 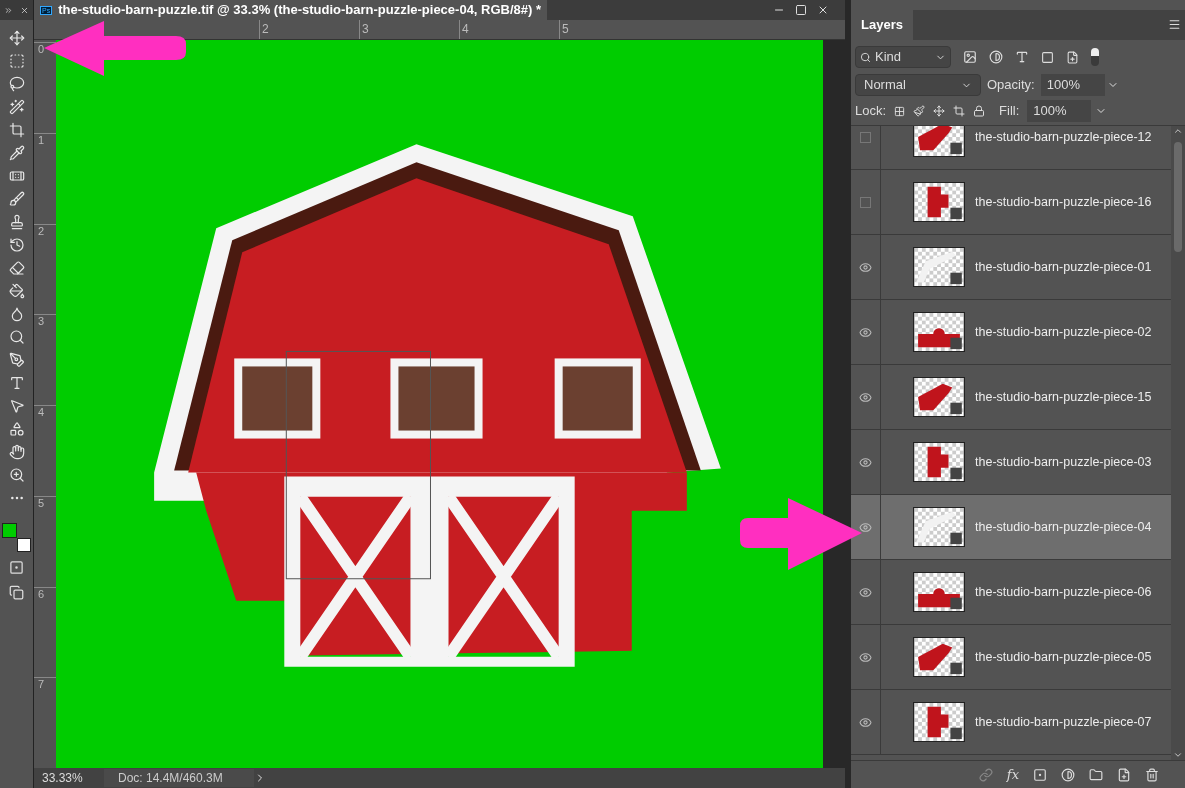 I want to click on lasso-icon, so click(x=16, y=84).